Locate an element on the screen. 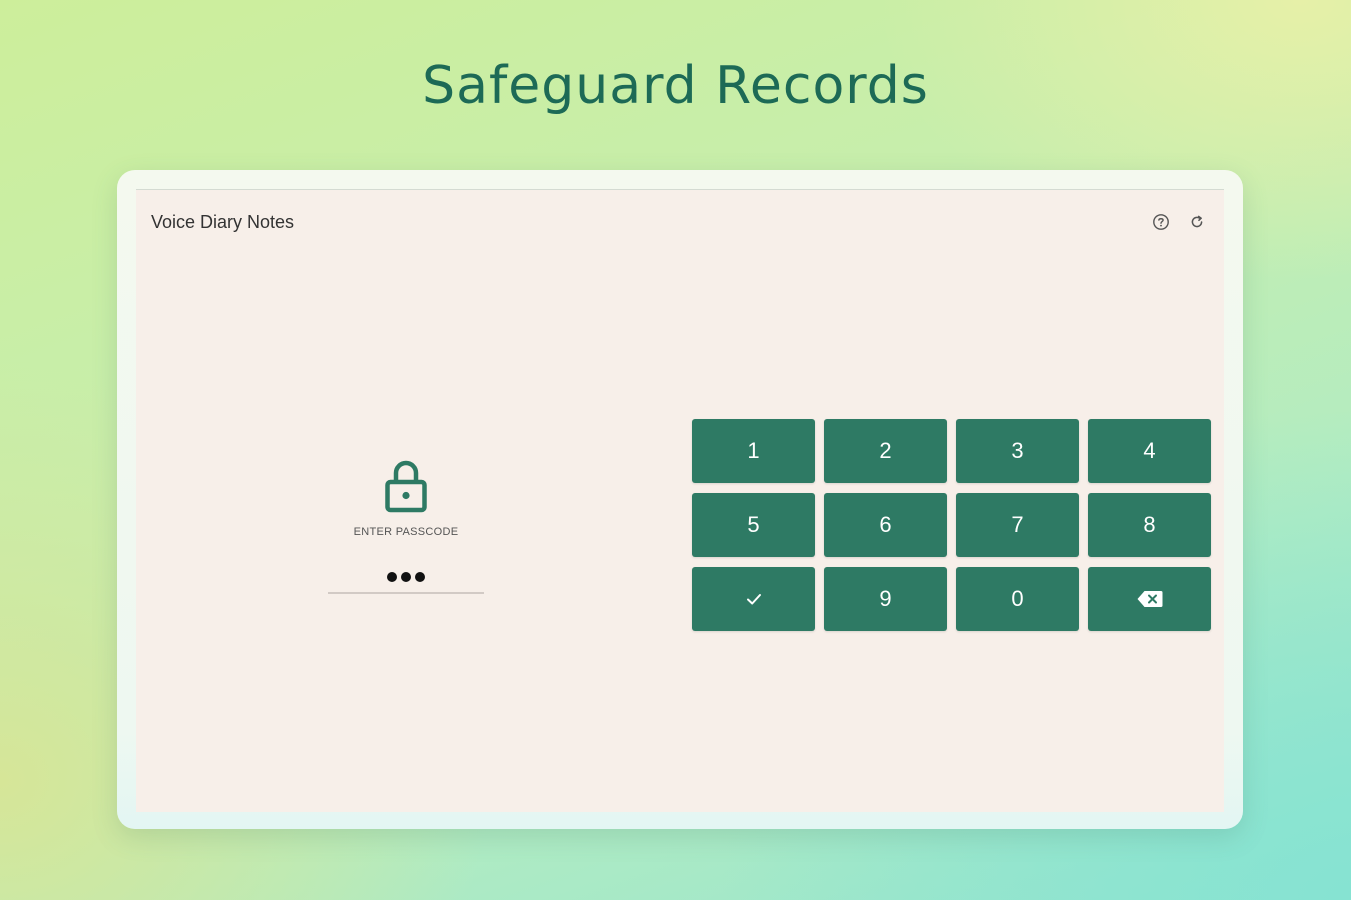 The width and height of the screenshot is (1351, 900). passcode-panel: ENTER PASSCODE is located at coordinates (406, 526).